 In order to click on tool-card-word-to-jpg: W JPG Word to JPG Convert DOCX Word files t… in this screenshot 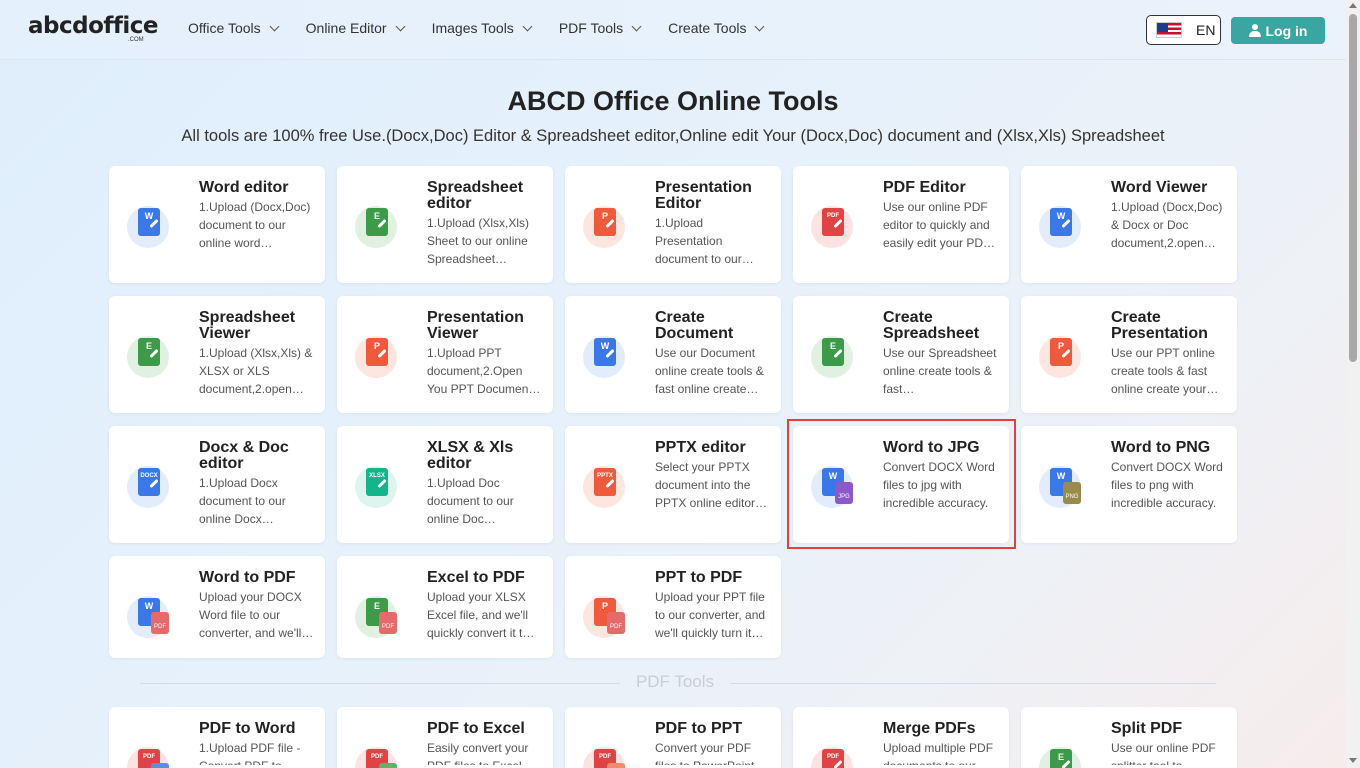, I will do `click(901, 484)`.